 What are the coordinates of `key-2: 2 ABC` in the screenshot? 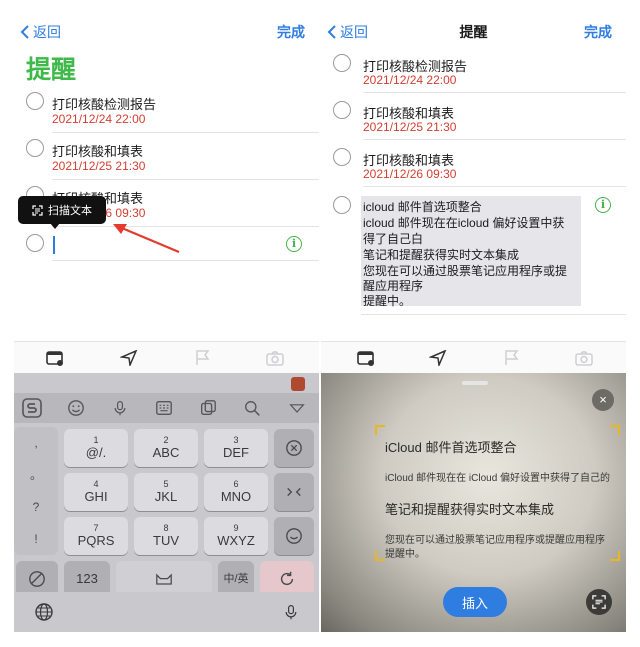 It's located at (166, 448).